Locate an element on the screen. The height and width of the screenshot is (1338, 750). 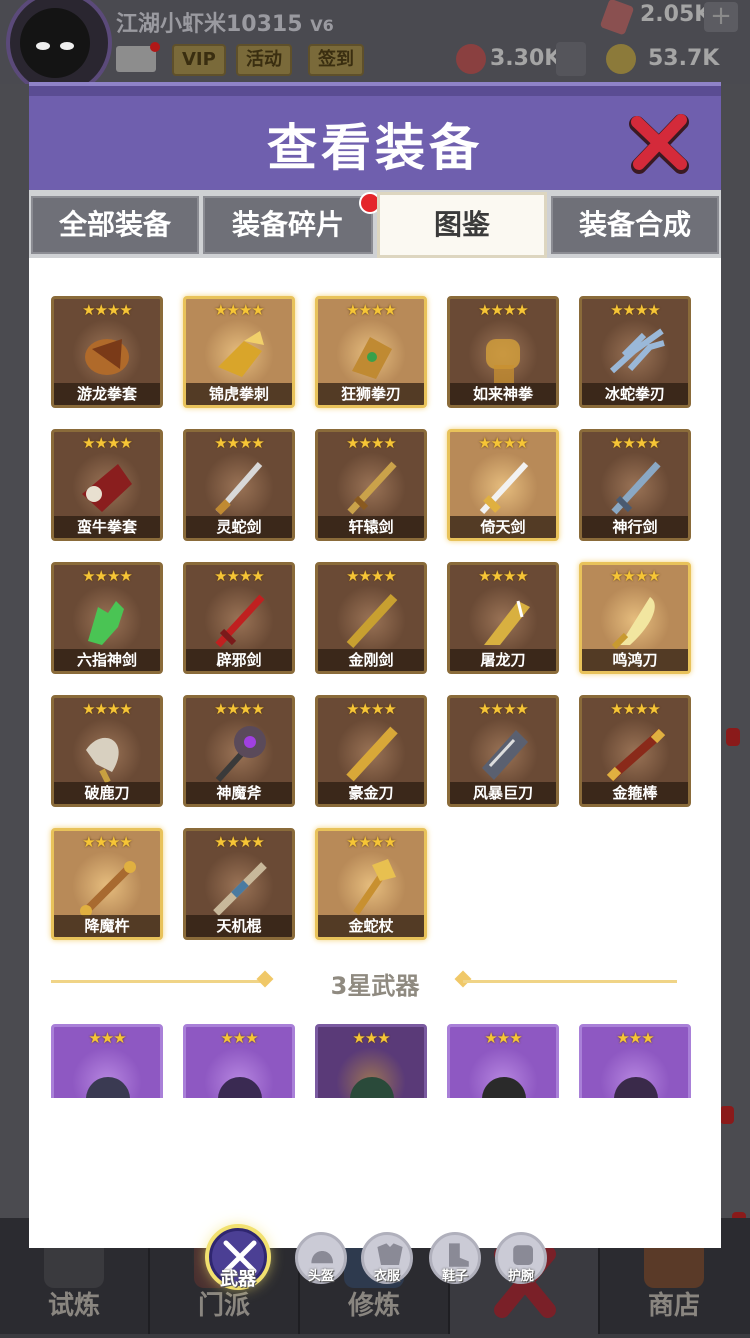
background-right is located at coordinates (735, 652).